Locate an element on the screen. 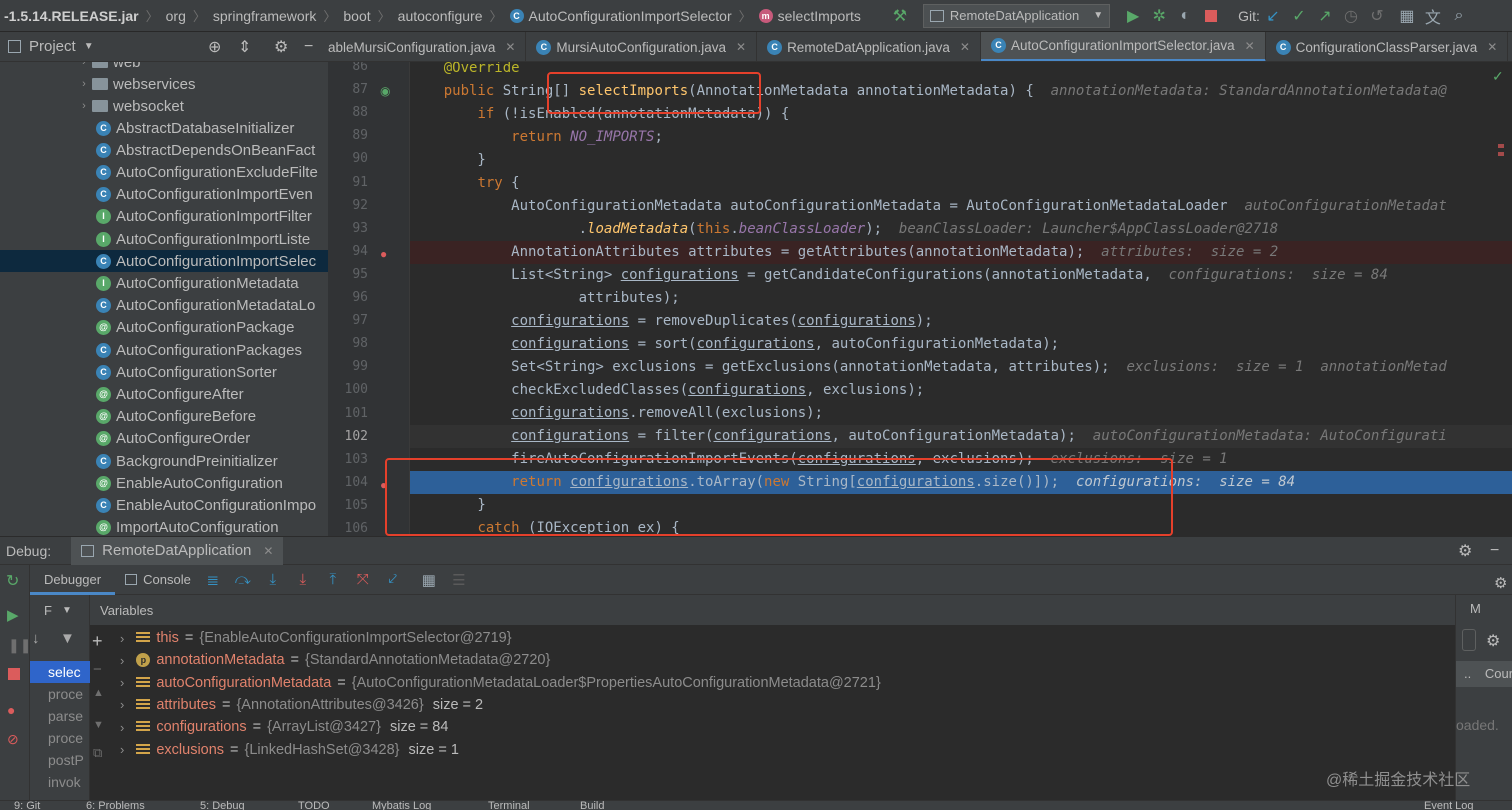  tab-mursi-auto-config: C MursiAutoConfiguration.java ✕ is located at coordinates (642, 46).